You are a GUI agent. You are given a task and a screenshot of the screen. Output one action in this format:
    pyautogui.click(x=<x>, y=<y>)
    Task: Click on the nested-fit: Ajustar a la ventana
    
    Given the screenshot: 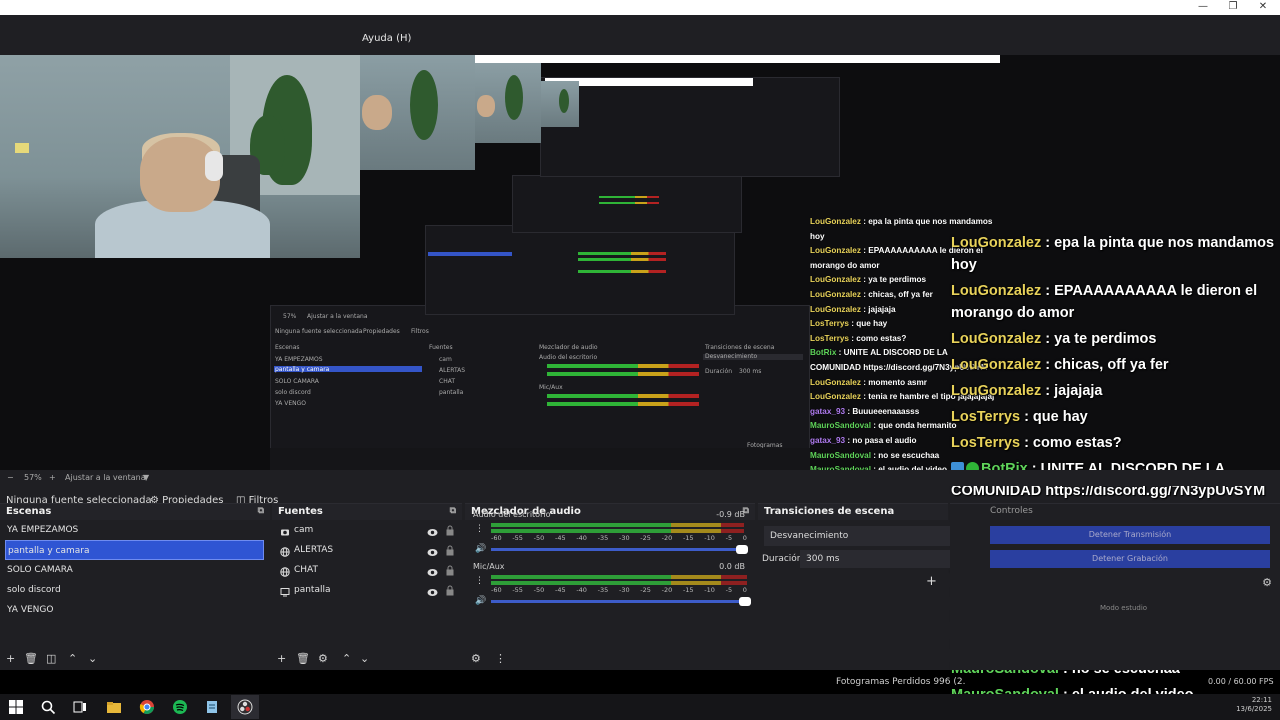 What is the action you would take?
    pyautogui.click(x=337, y=316)
    